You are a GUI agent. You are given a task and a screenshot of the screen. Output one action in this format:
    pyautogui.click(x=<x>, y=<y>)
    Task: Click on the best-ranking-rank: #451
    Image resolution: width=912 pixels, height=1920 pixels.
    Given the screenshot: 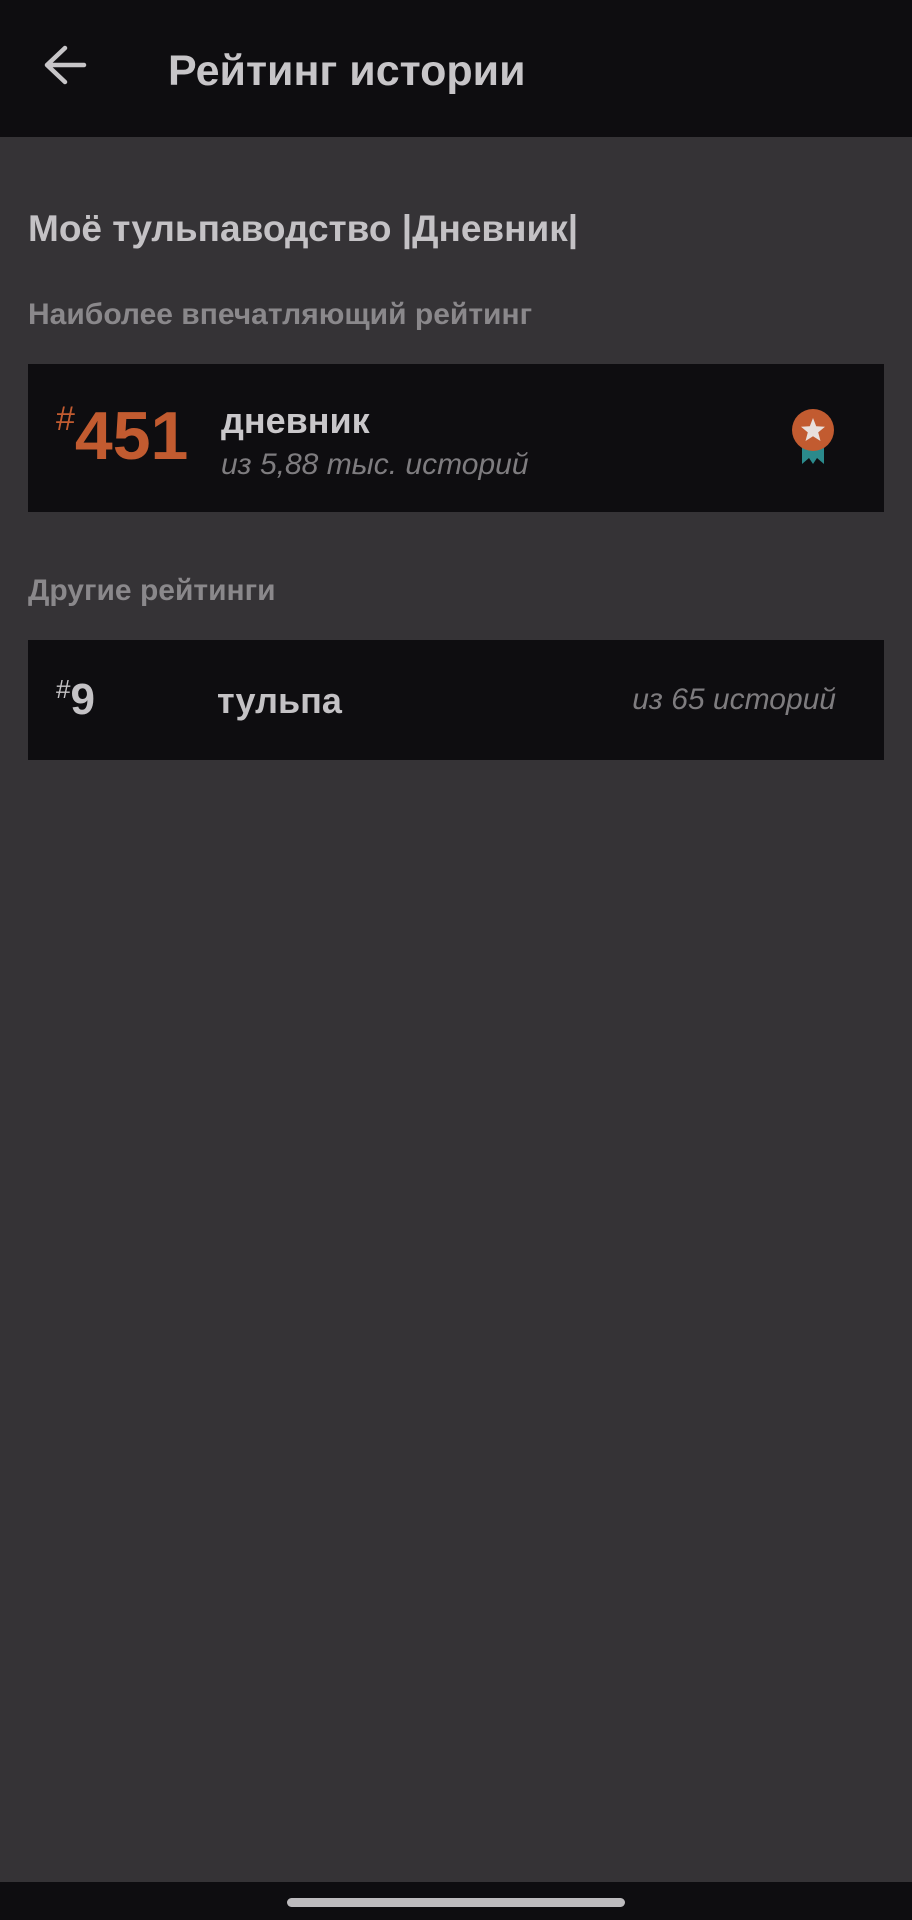 What is the action you would take?
    pyautogui.click(x=122, y=435)
    